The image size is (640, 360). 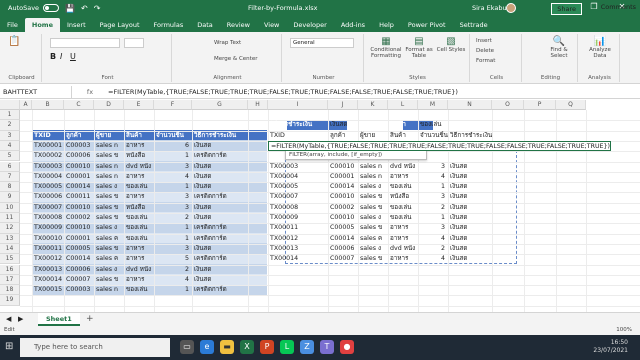 I want to click on criteria-pay-value: เงินสด, so click(x=343, y=125).